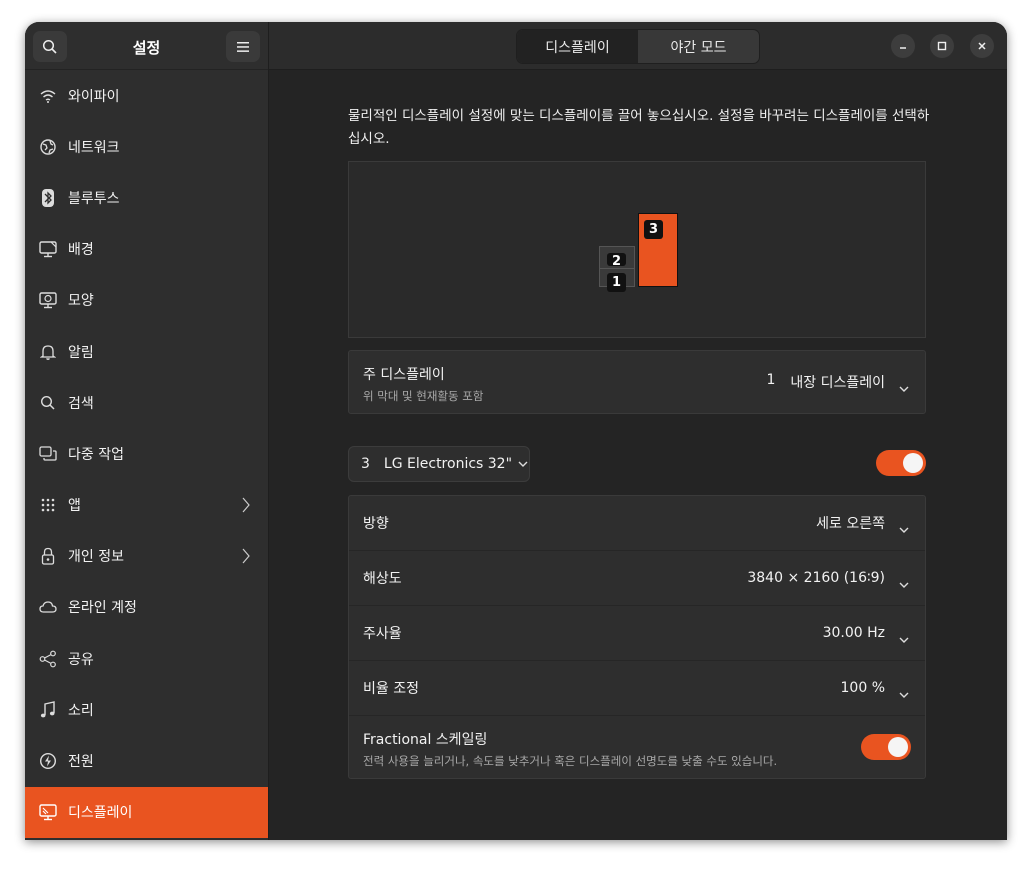  Describe the element at coordinates (48, 96) in the screenshot. I see `wifi-icon` at that location.